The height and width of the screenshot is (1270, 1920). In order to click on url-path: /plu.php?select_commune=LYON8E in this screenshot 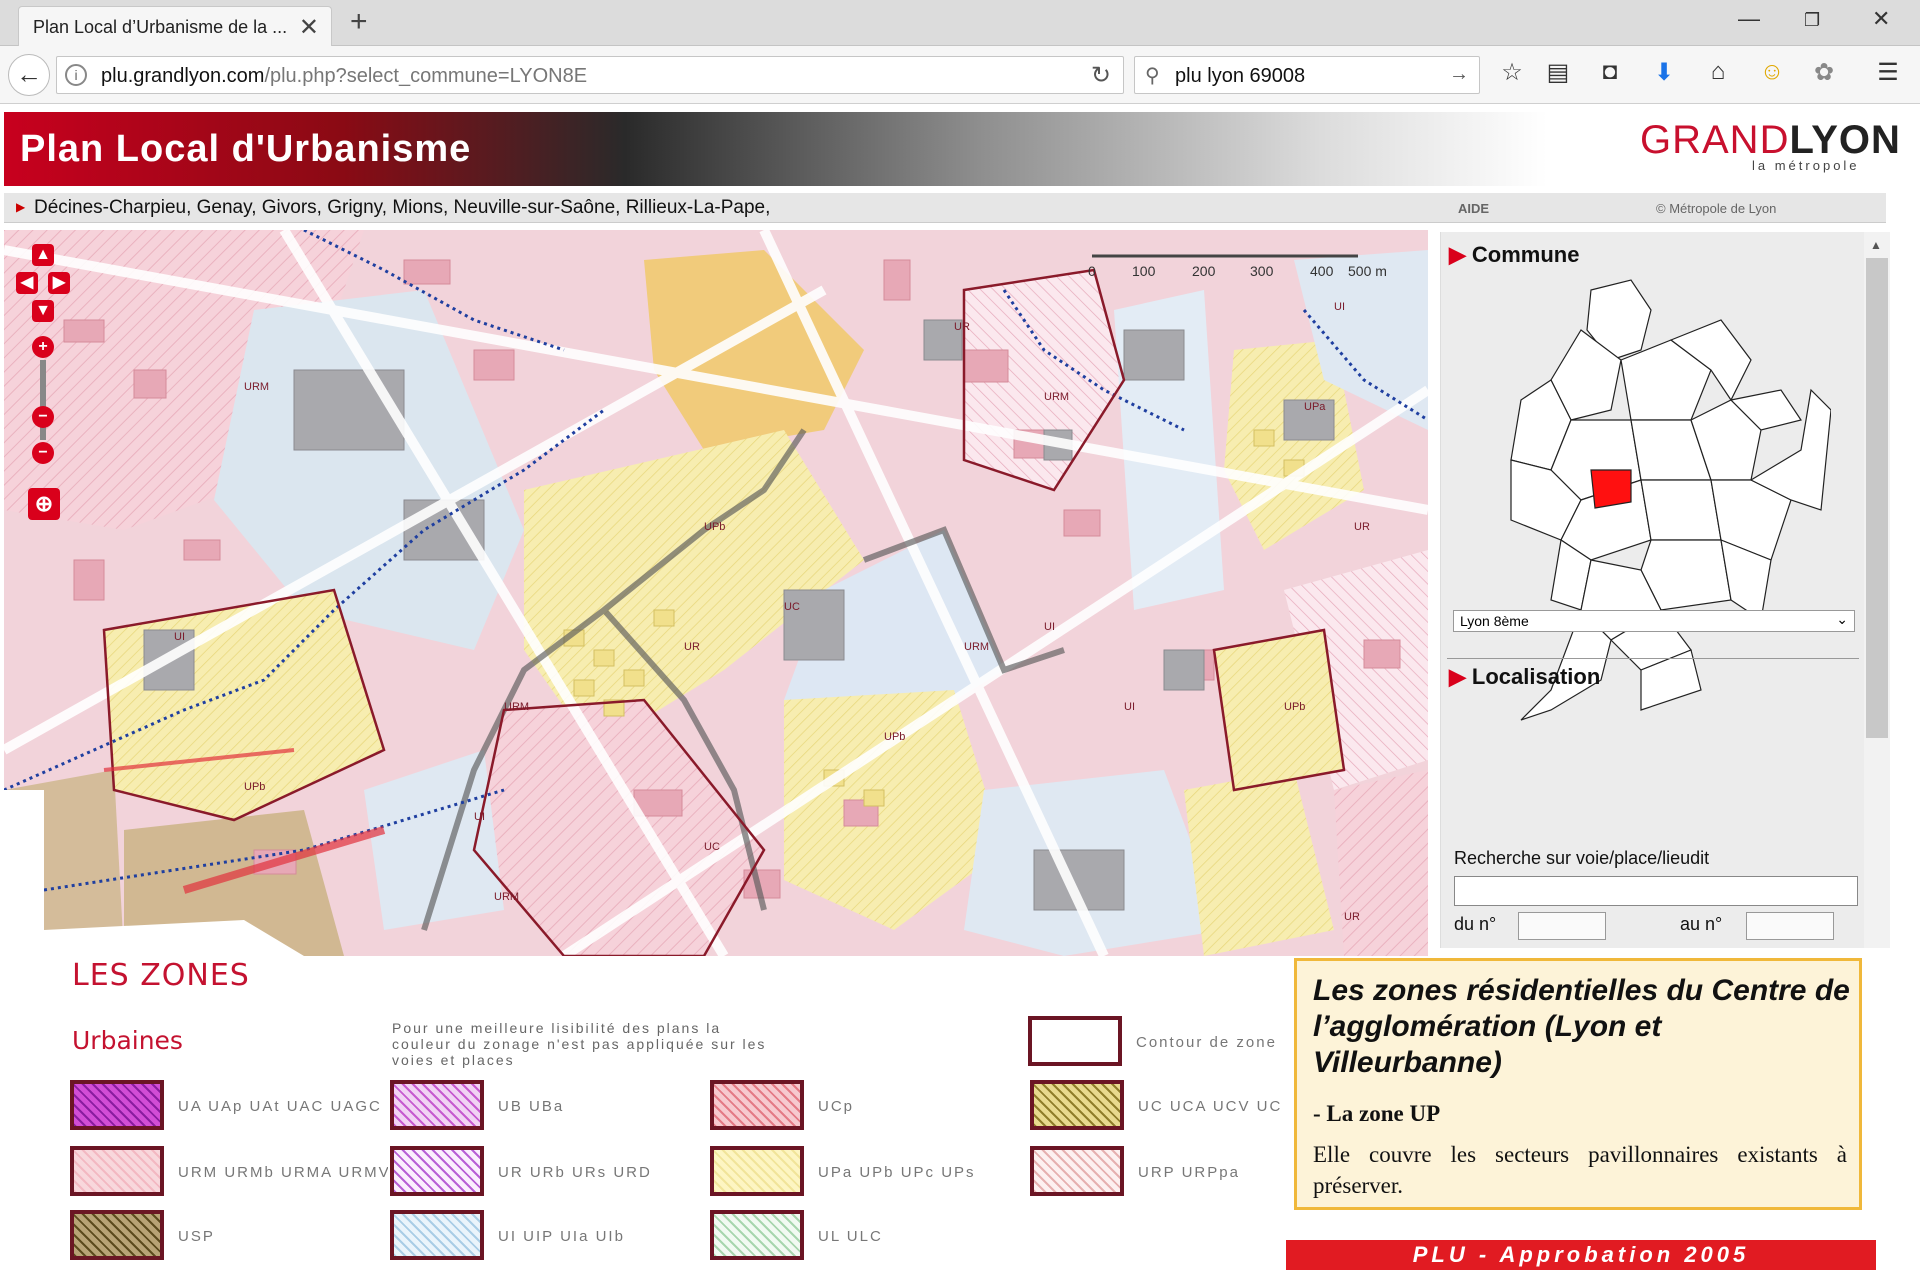, I will do `click(426, 76)`.